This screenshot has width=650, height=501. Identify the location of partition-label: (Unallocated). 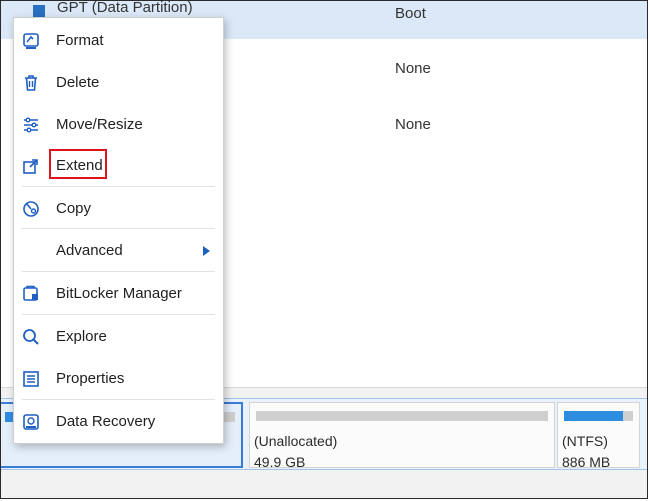
(296, 441).